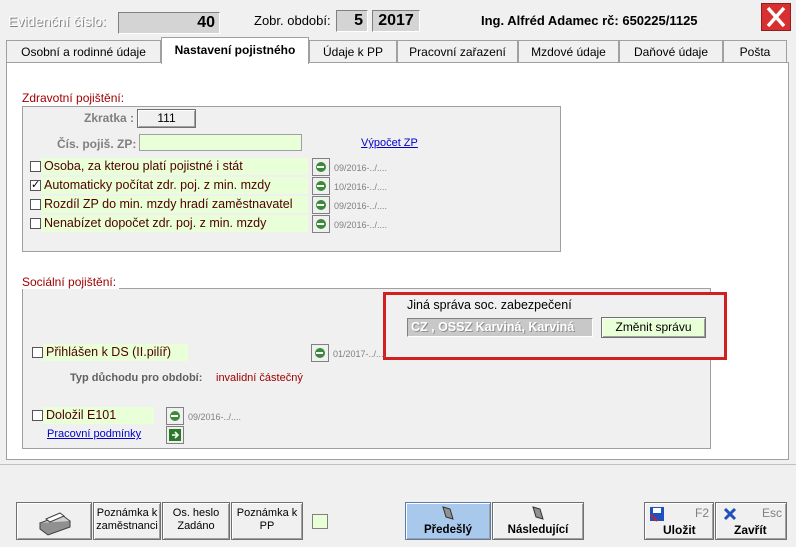 The height and width of the screenshot is (547, 796). Describe the element at coordinates (83, 51) in the screenshot. I see `tab-osobni: Osobní a rodinné údaje` at that location.